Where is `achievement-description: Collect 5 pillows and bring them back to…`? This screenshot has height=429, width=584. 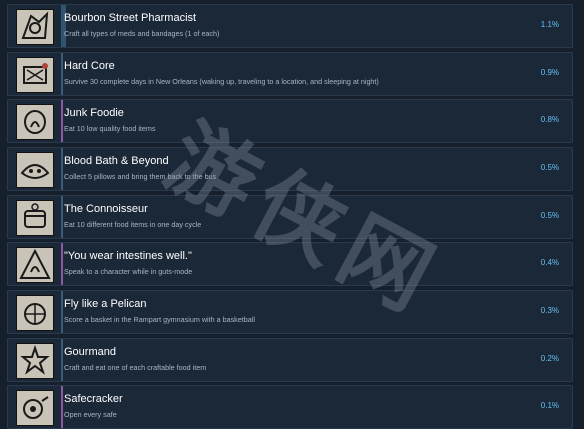
achievement-description: Collect 5 pillows and bring them back to… is located at coordinates (140, 176).